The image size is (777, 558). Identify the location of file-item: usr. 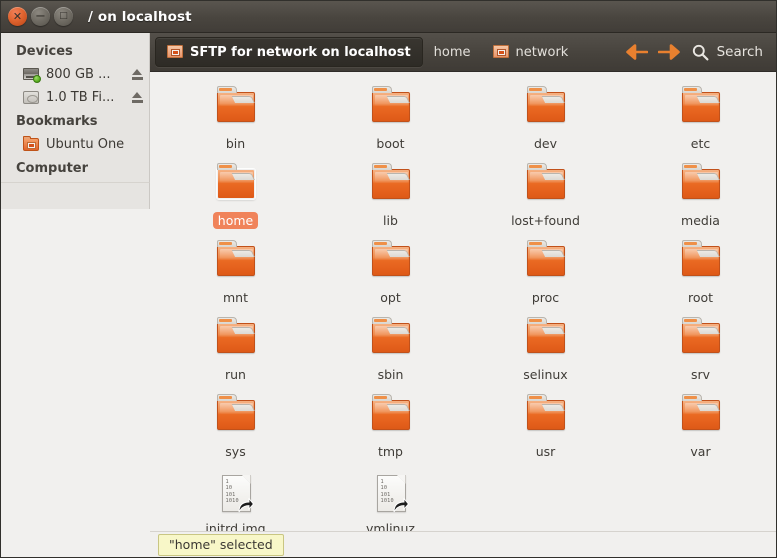
(545, 432).